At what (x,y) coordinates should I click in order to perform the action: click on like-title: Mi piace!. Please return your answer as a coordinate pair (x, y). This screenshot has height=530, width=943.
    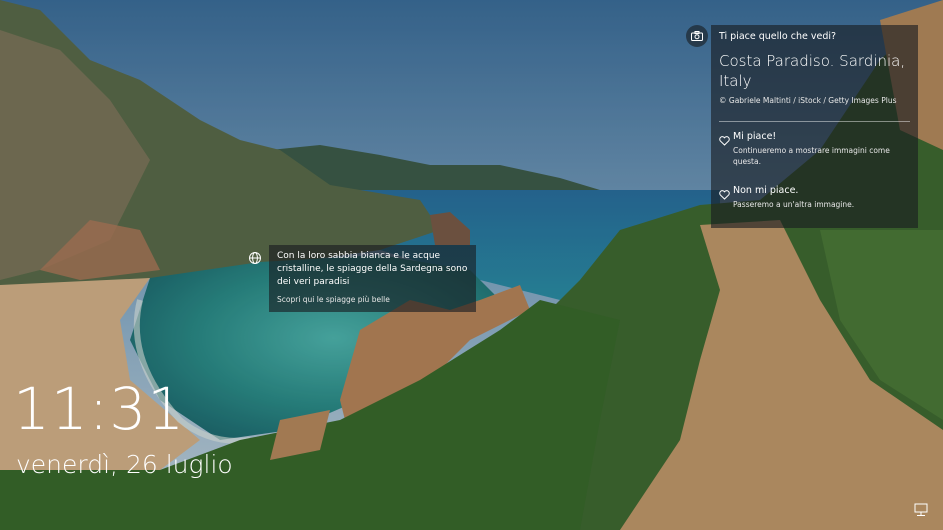
    Looking at the image, I should click on (755, 136).